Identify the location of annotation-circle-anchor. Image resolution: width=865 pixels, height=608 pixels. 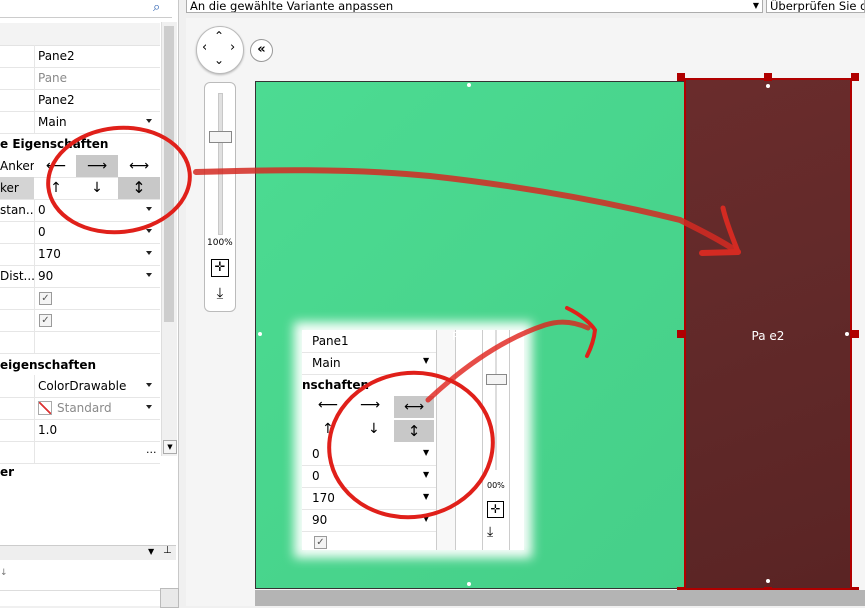
(119, 180).